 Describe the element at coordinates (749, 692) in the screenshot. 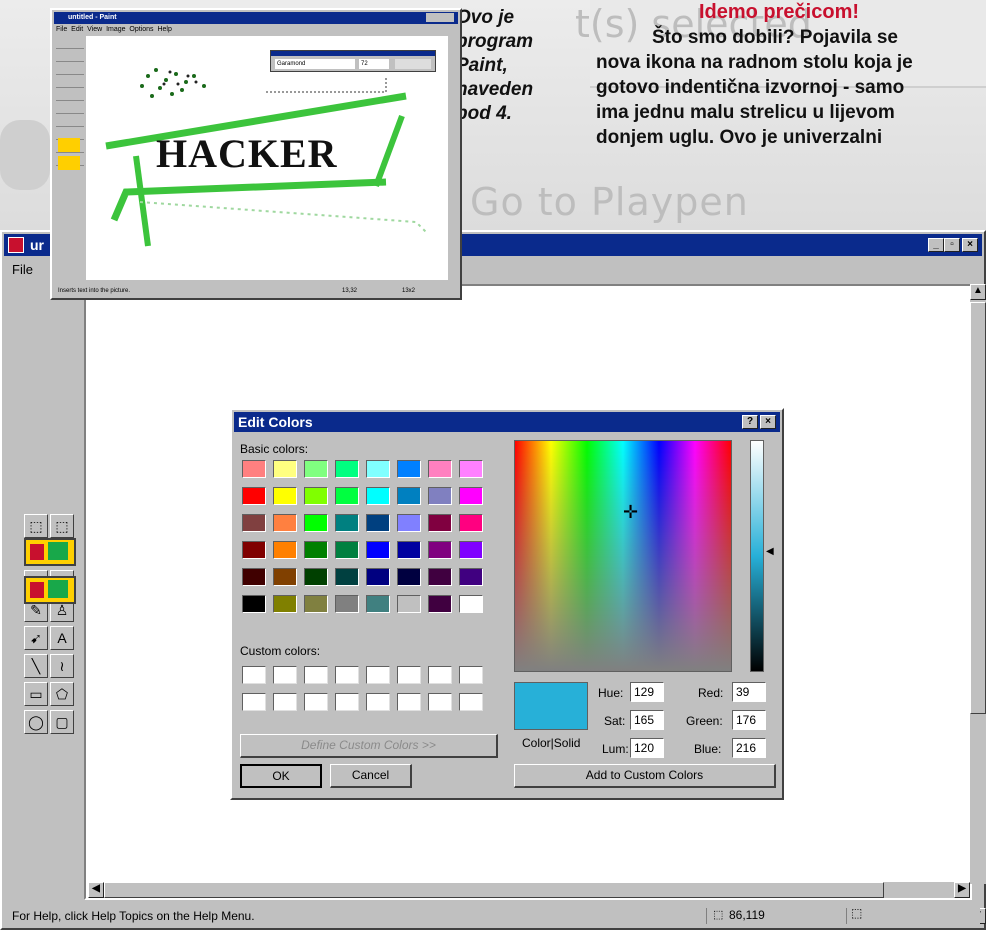

I see `red-field: 39` at that location.